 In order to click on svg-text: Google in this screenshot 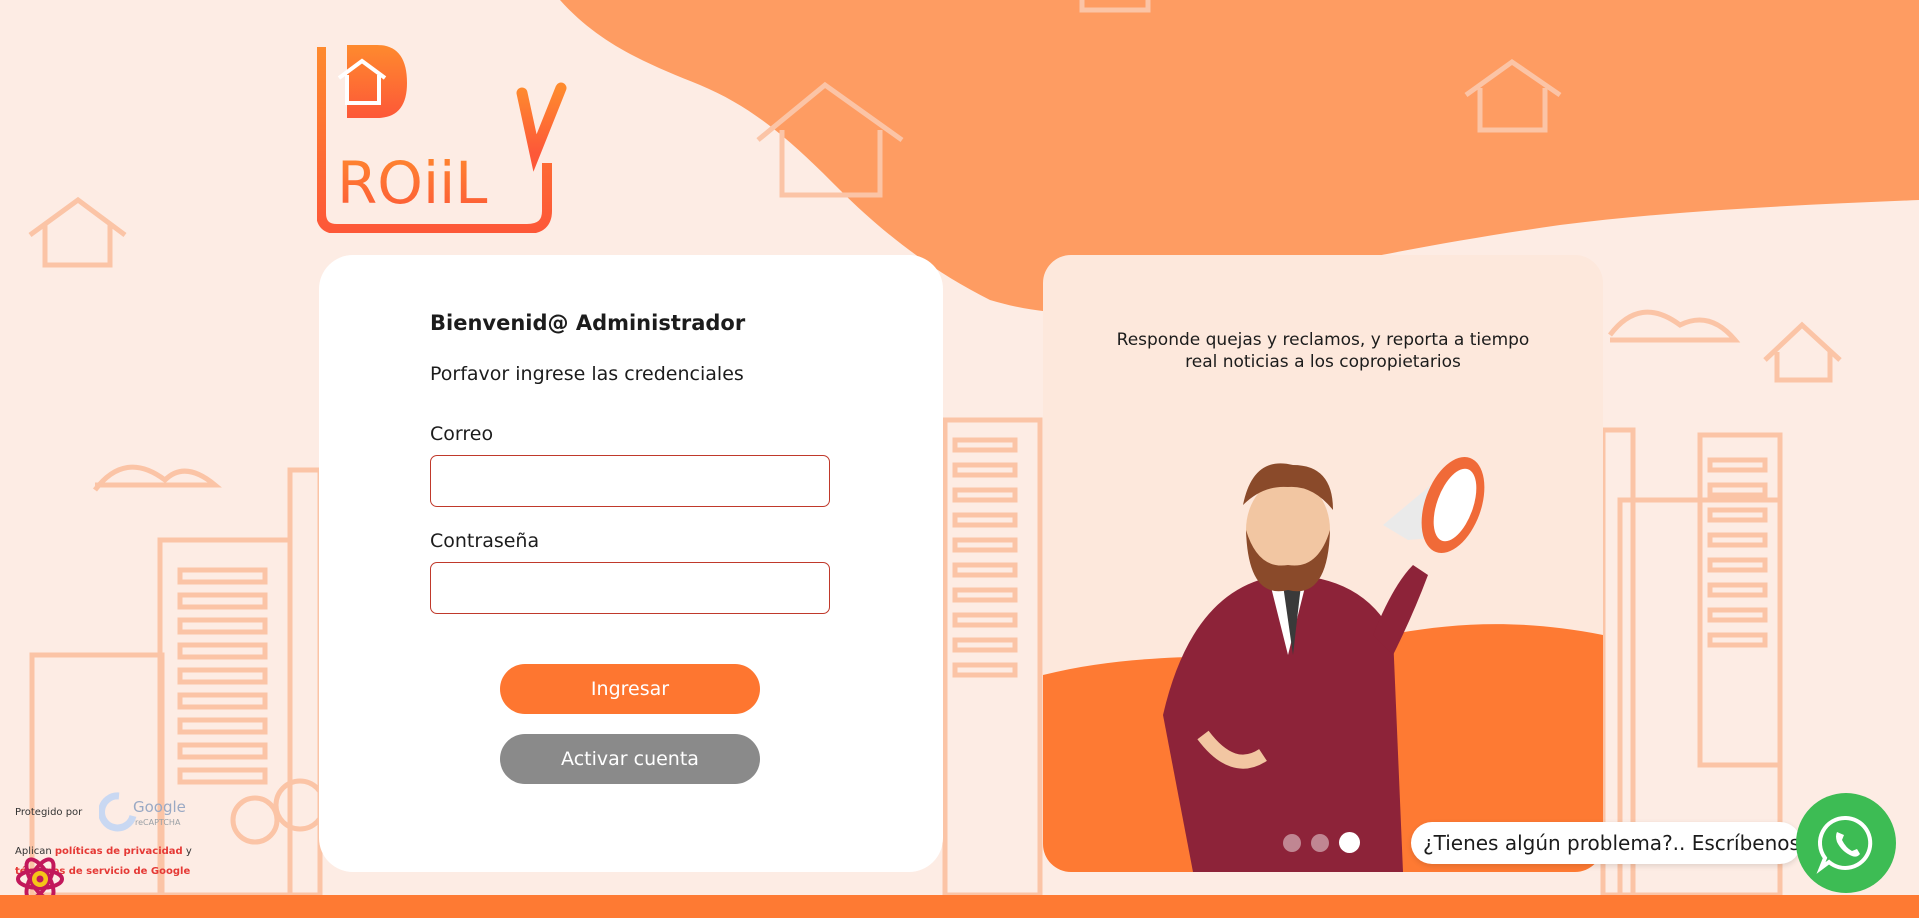, I will do `click(159, 807)`.